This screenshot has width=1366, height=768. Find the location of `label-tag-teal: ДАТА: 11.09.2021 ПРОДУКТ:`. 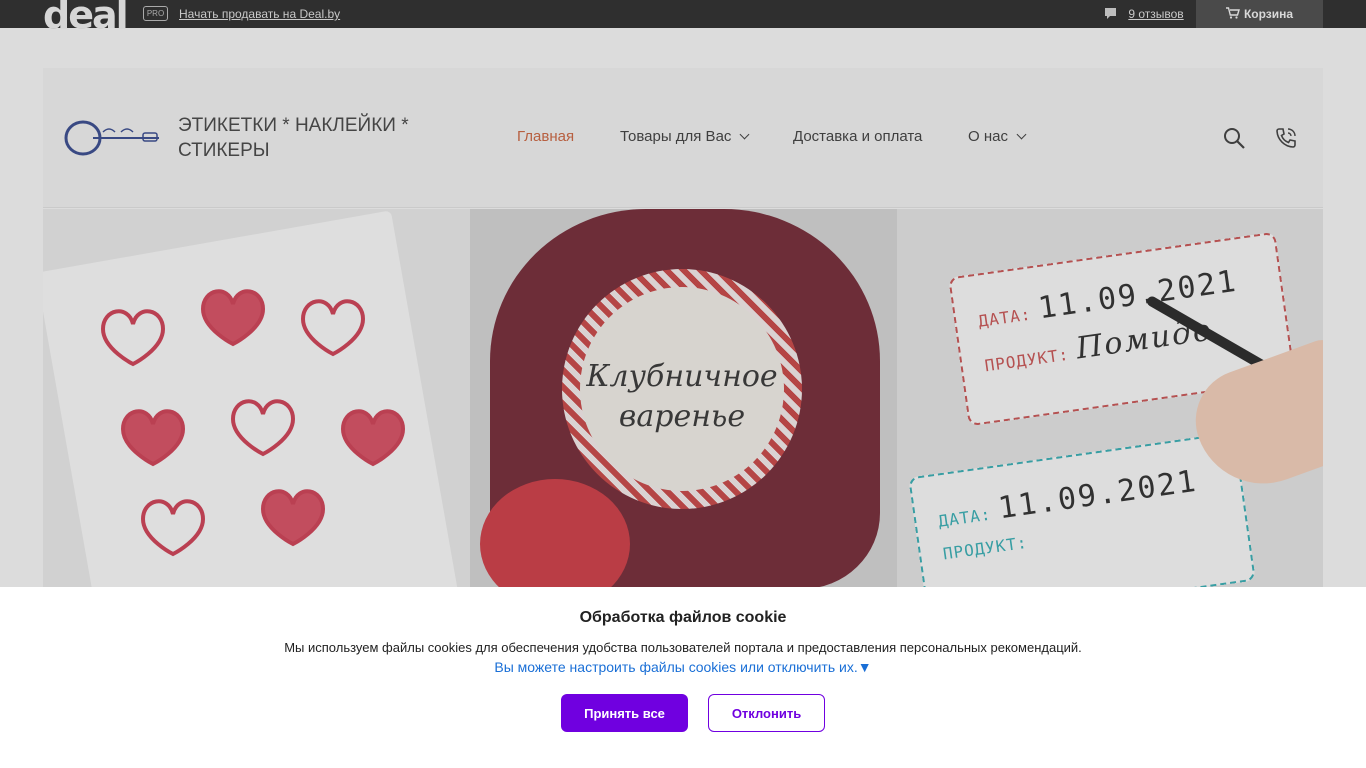

label-tag-teal: ДАТА: 11.09.2021 ПРОДУКТ: is located at coordinates (1082, 510).